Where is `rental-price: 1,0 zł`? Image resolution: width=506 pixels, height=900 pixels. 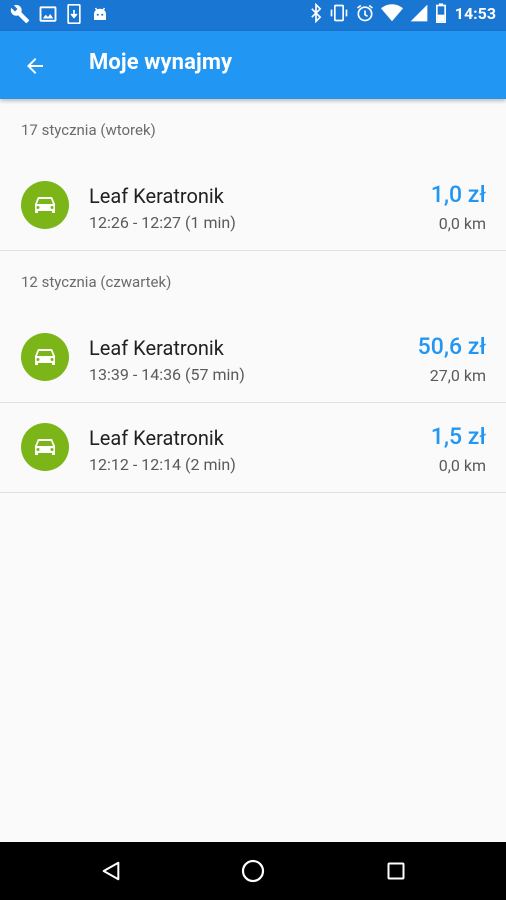 rental-price: 1,0 zł is located at coordinates (458, 194).